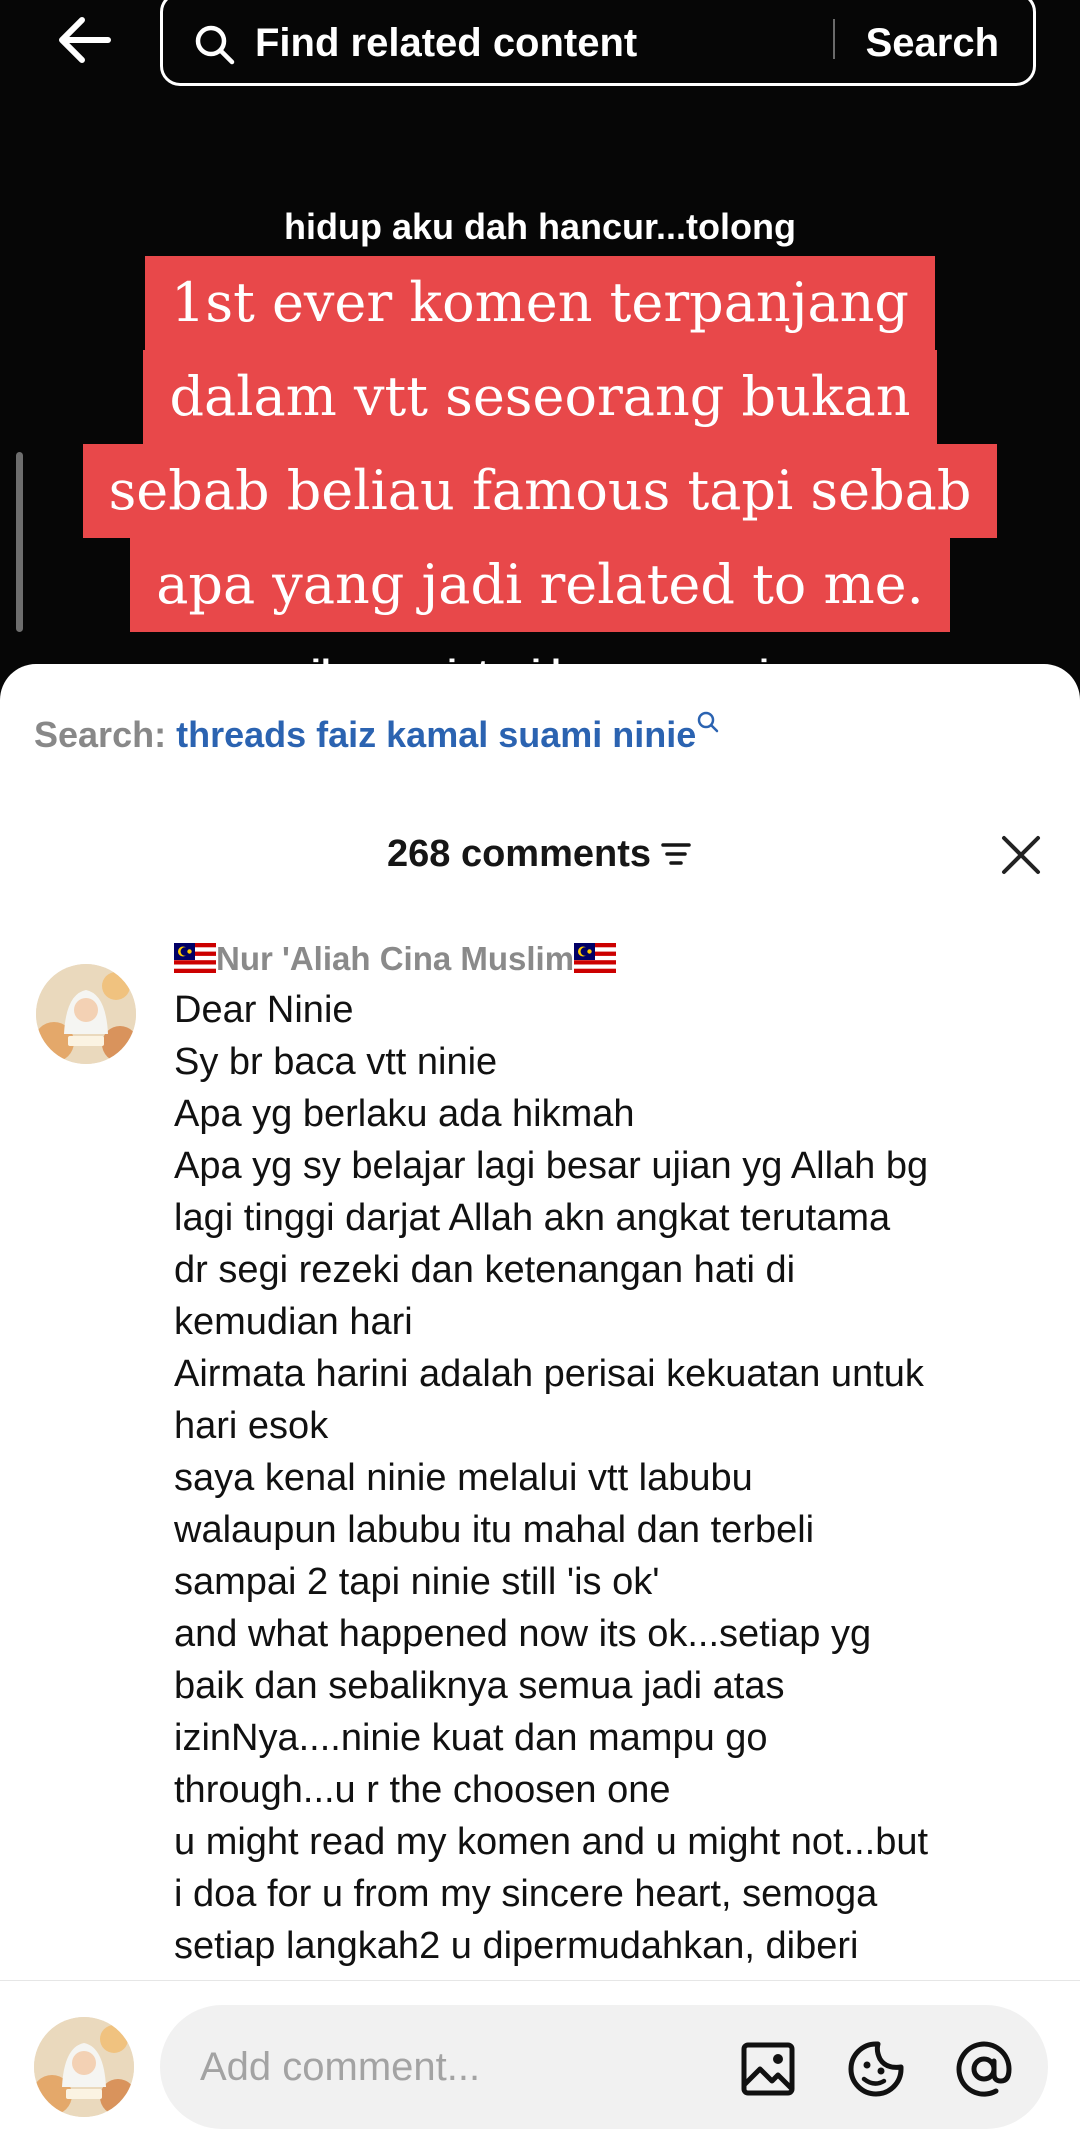 The height and width of the screenshot is (2148, 1080). I want to click on video-caption-top: hidup aku dah hancur...tolong, so click(540, 226).